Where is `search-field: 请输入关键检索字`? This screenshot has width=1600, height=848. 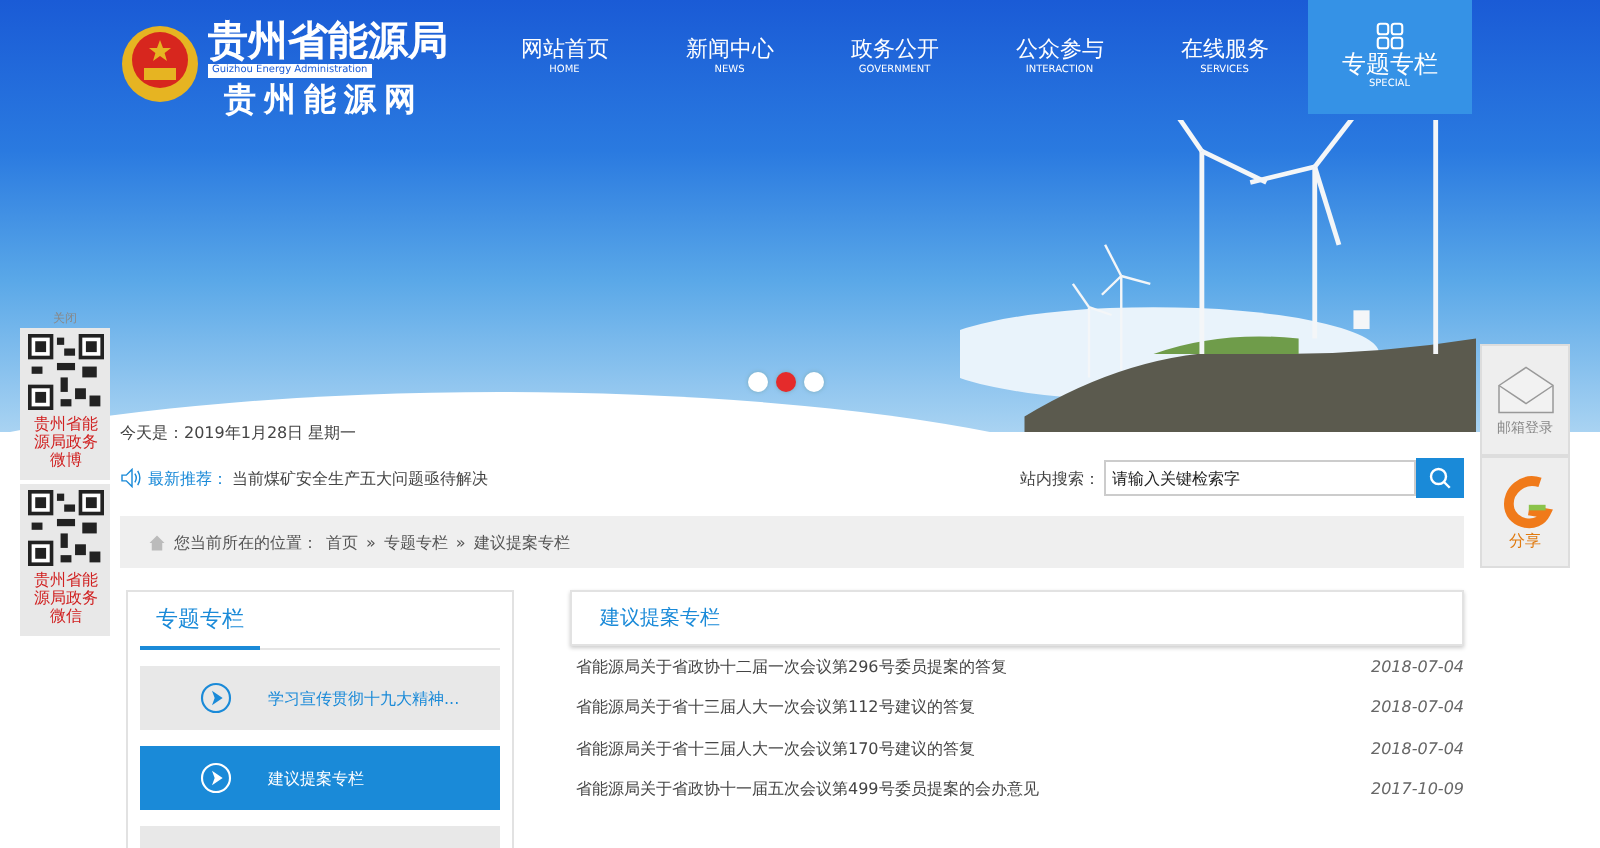
search-field: 请输入关键检索字 is located at coordinates (1260, 478).